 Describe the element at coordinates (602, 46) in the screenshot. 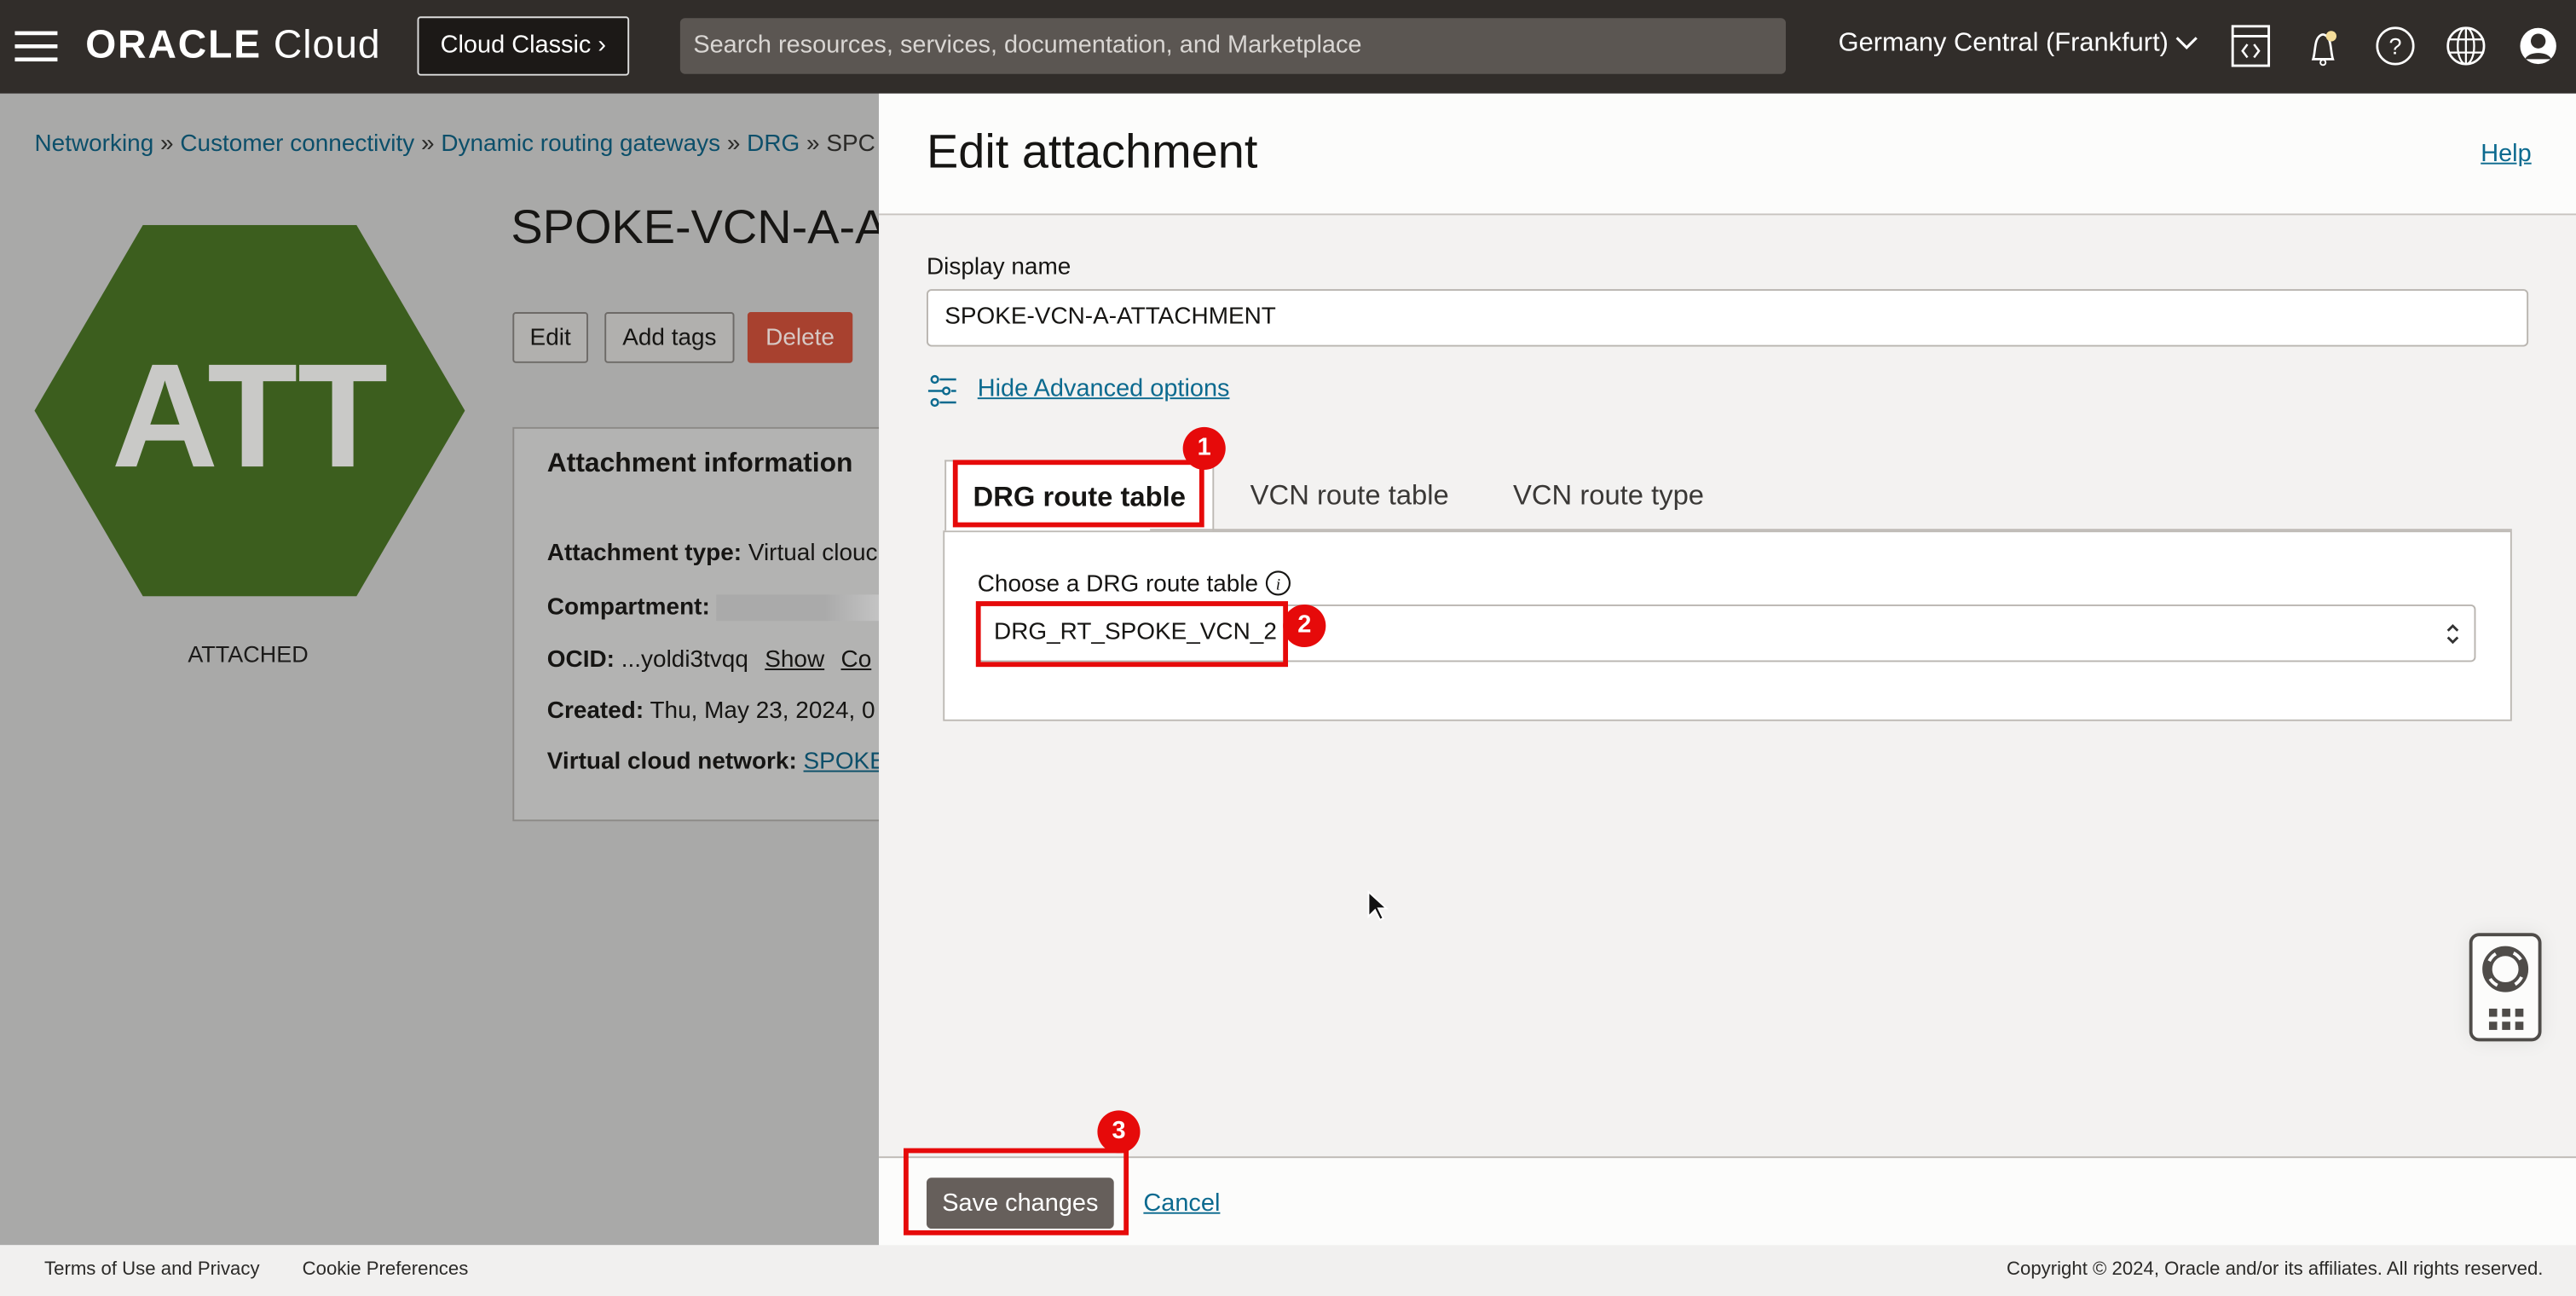

I see `chevron-right-icon: ›` at that location.